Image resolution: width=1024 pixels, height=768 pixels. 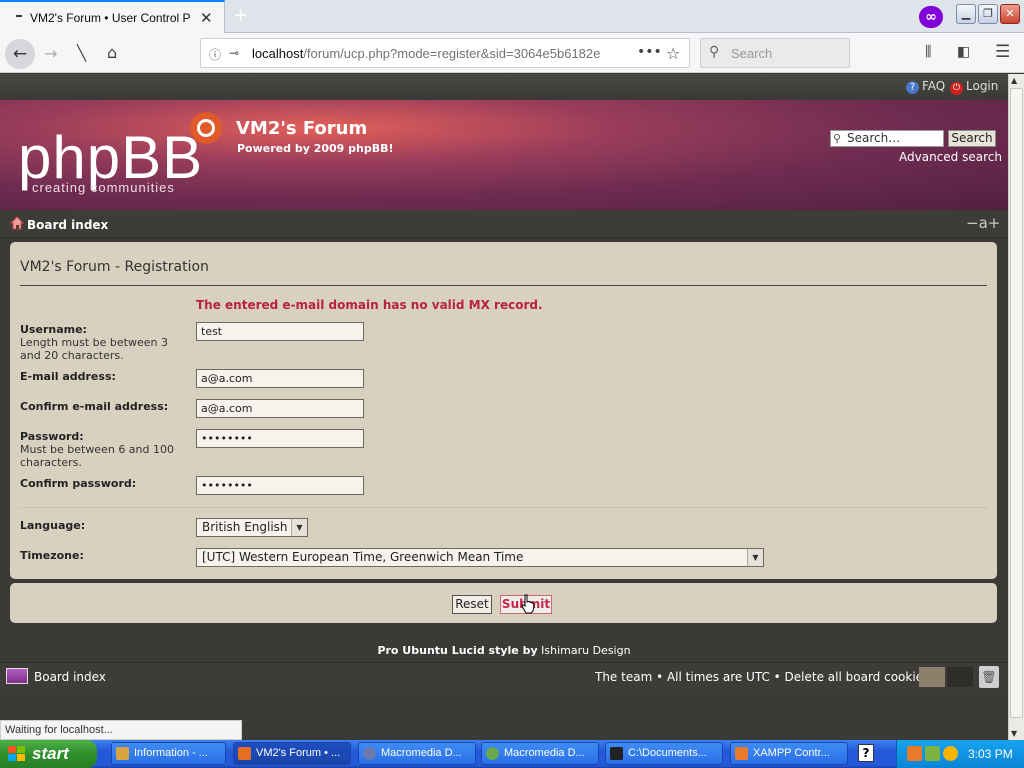 What do you see at coordinates (53, 329) in the screenshot?
I see `username-label: Username:` at bounding box center [53, 329].